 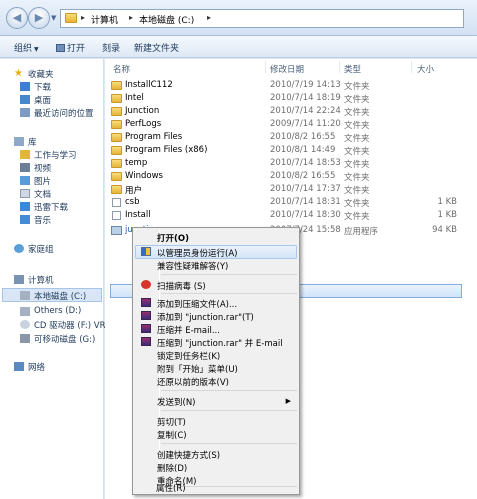 I want to click on open-button: 打开, so click(x=70, y=47).